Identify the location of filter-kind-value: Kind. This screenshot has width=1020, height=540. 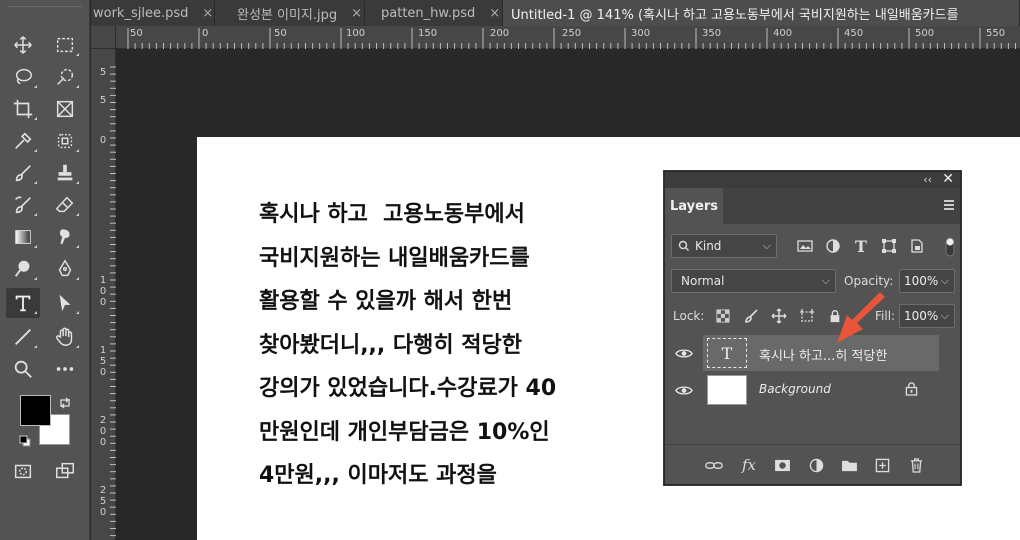
(708, 246).